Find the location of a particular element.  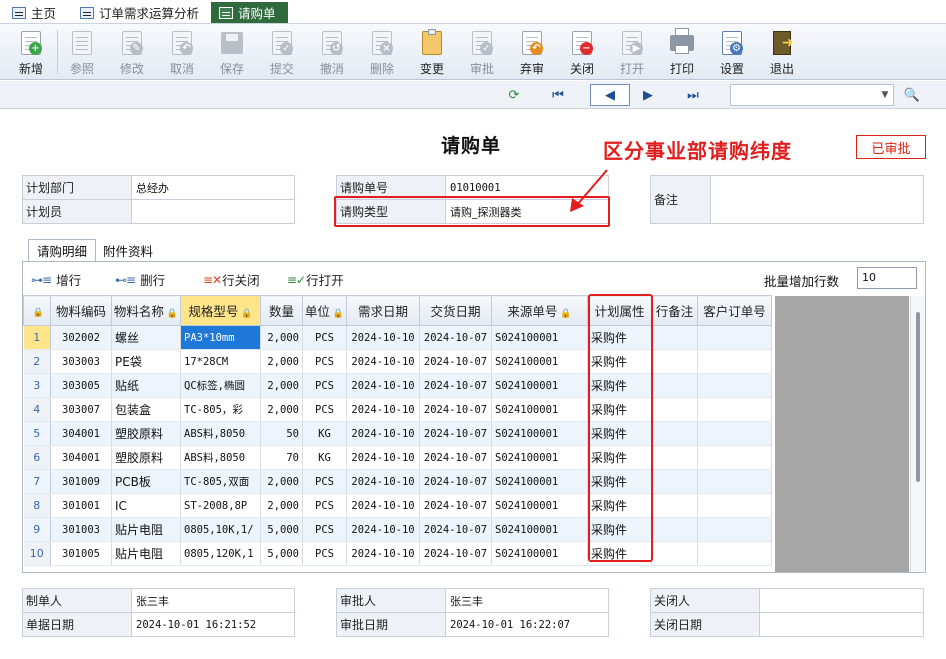

grid-cell: 302002 is located at coordinates (81, 337).